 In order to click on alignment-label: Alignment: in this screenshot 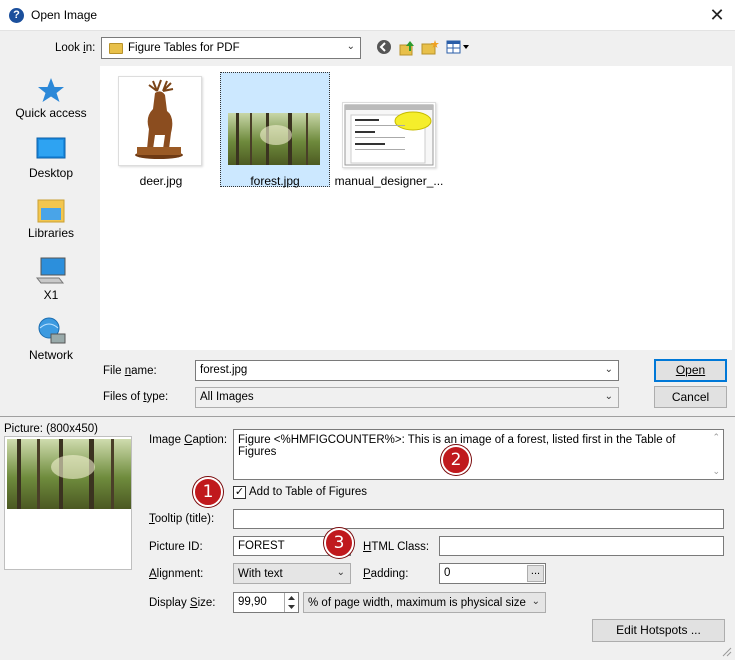, I will do `click(176, 574)`.